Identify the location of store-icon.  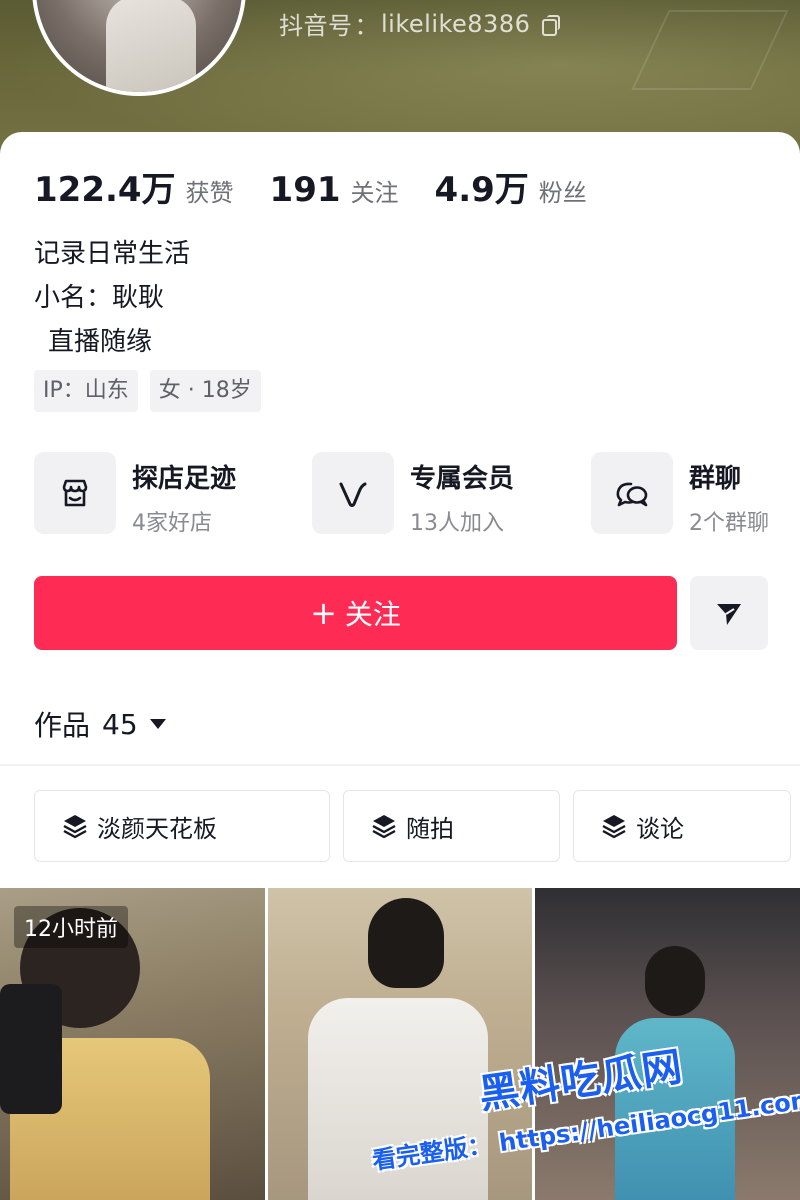
(75, 493).